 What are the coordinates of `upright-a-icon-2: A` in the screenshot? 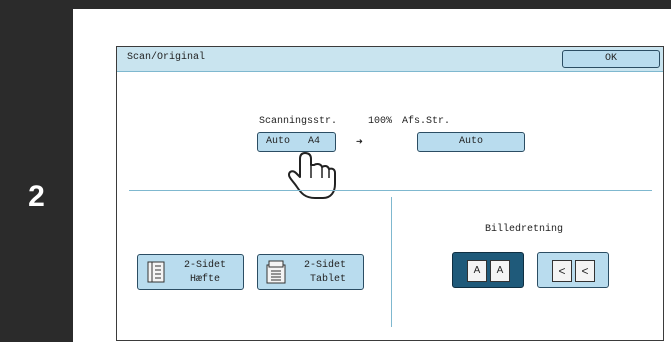 It's located at (500, 271).